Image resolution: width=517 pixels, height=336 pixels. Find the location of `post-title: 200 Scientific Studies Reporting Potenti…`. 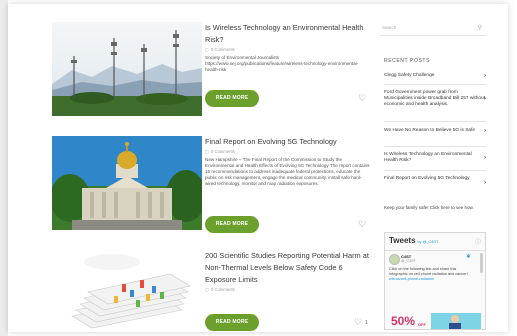

post-title: 200 Scientific Studies Reporting Potenti… is located at coordinates (287, 268).